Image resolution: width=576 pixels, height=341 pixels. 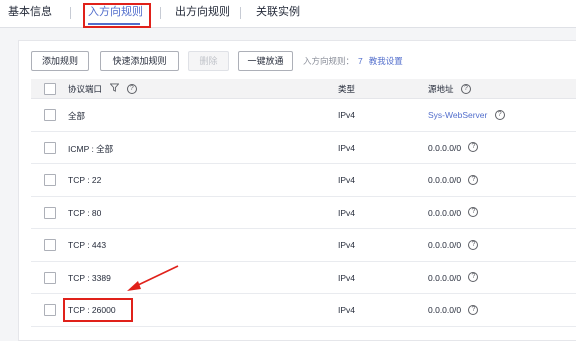 What do you see at coordinates (303, 245) in the screenshot?
I see `table-row: TCP : 443 IPv4 0.0.0.0/0 ?` at bounding box center [303, 245].